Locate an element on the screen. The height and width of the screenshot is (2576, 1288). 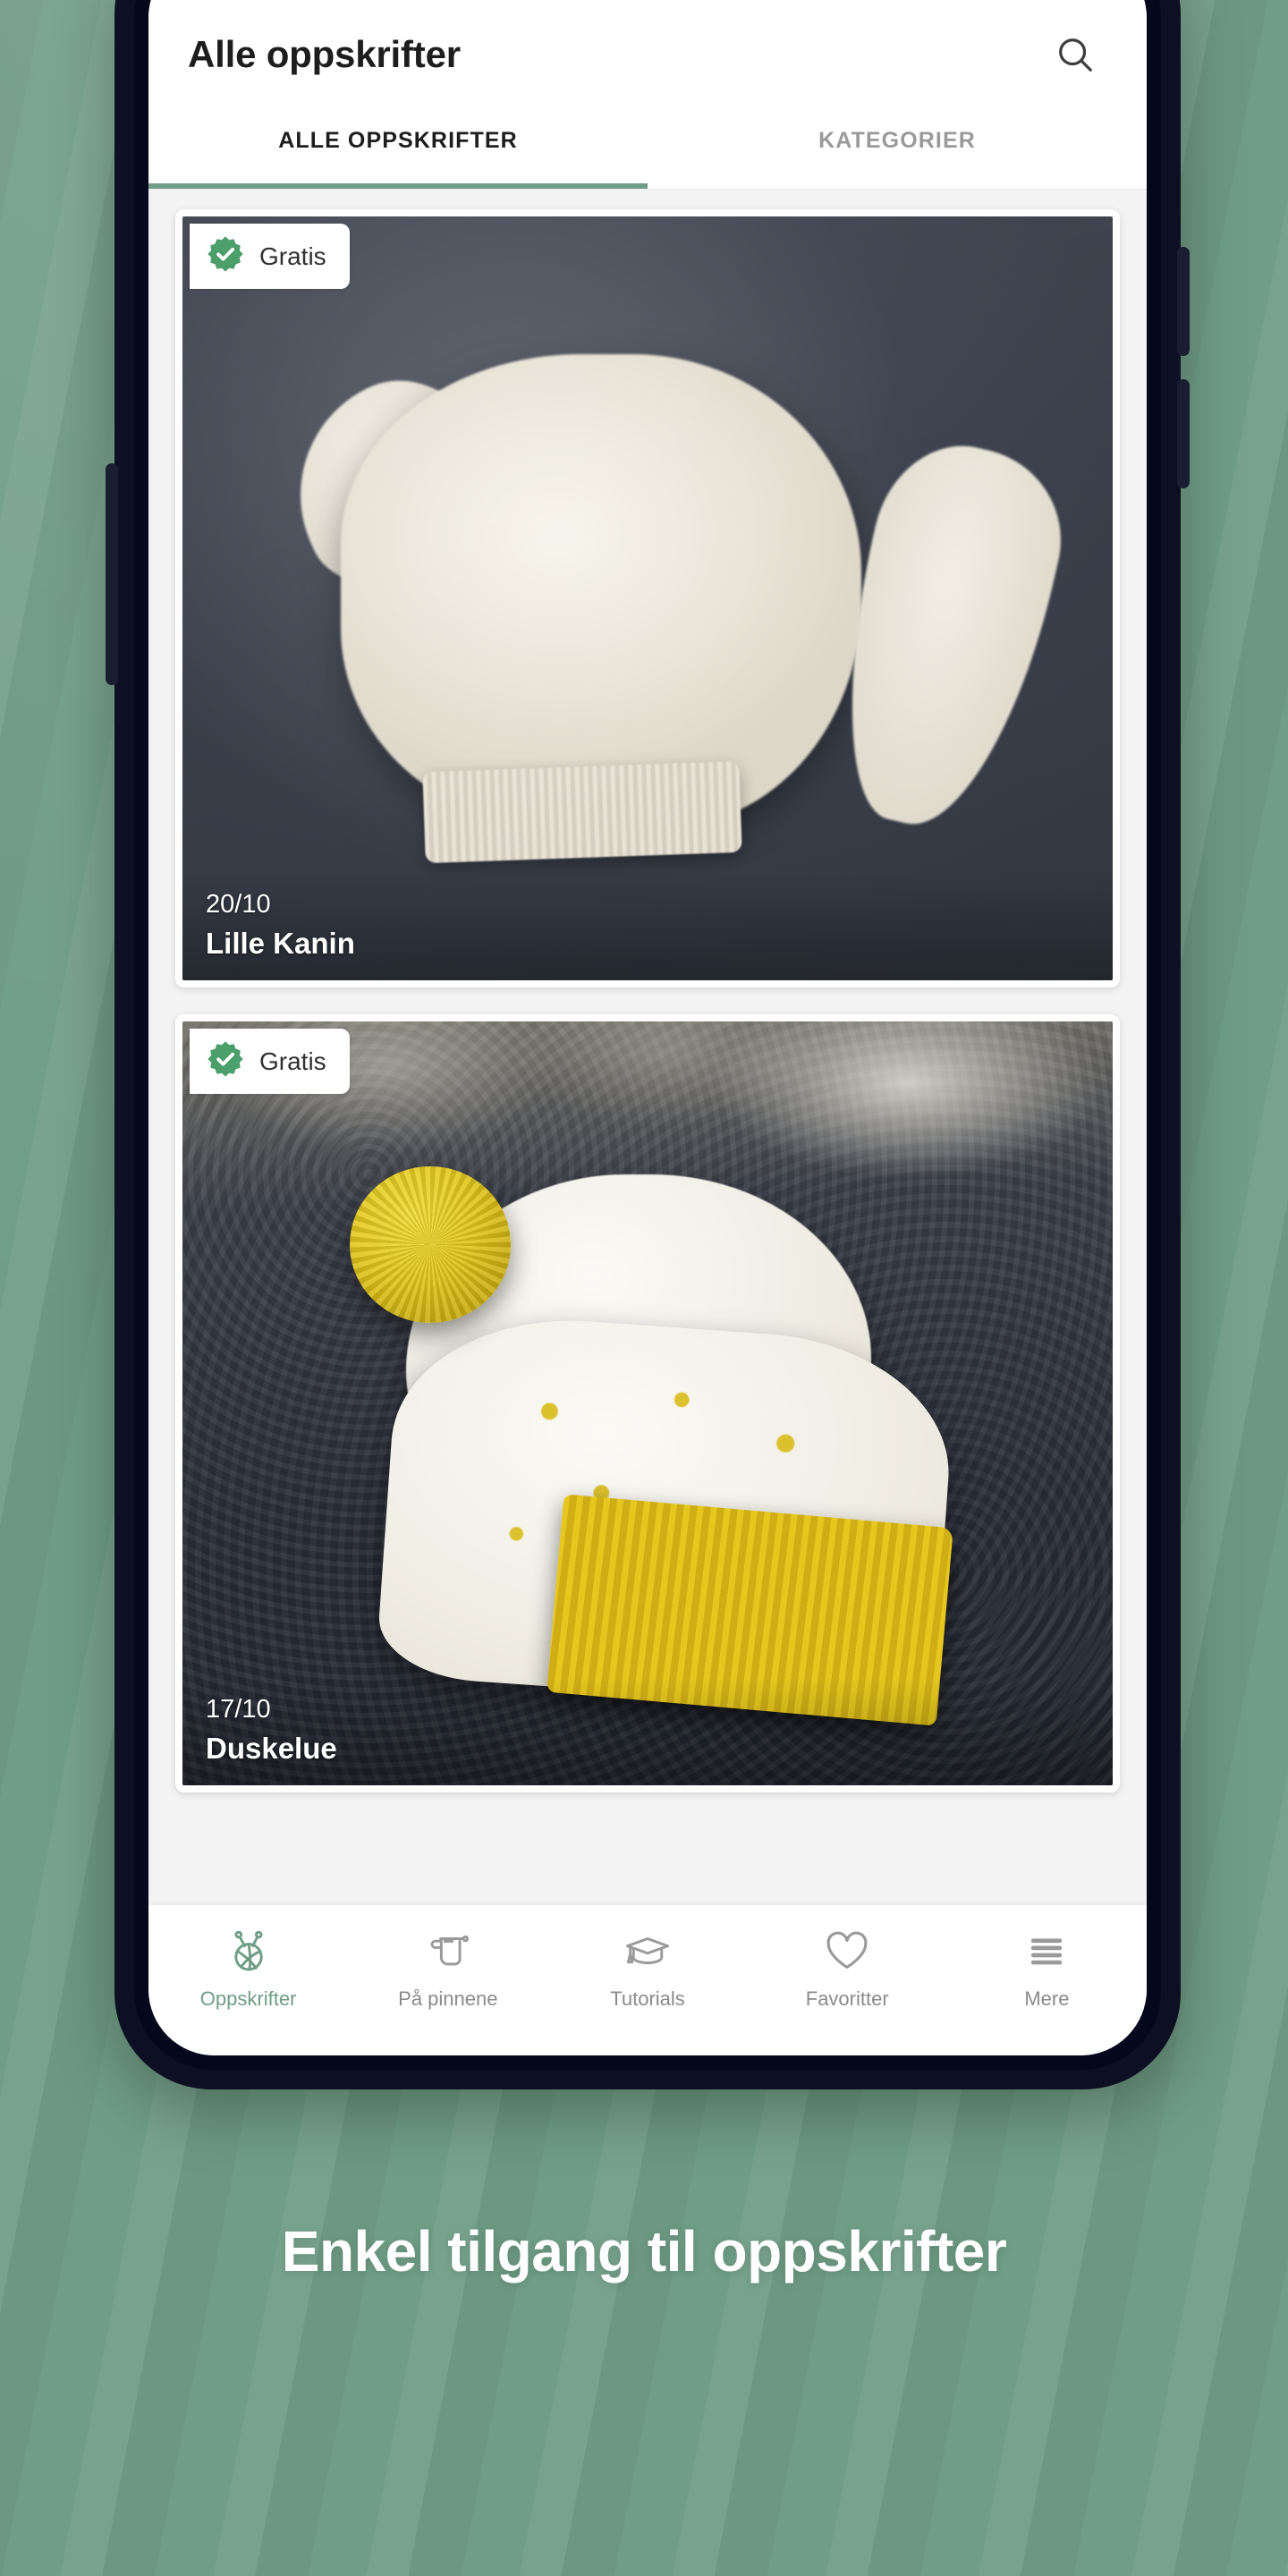
nav-item-oppskrifter: Oppskrifter is located at coordinates (248, 1967).